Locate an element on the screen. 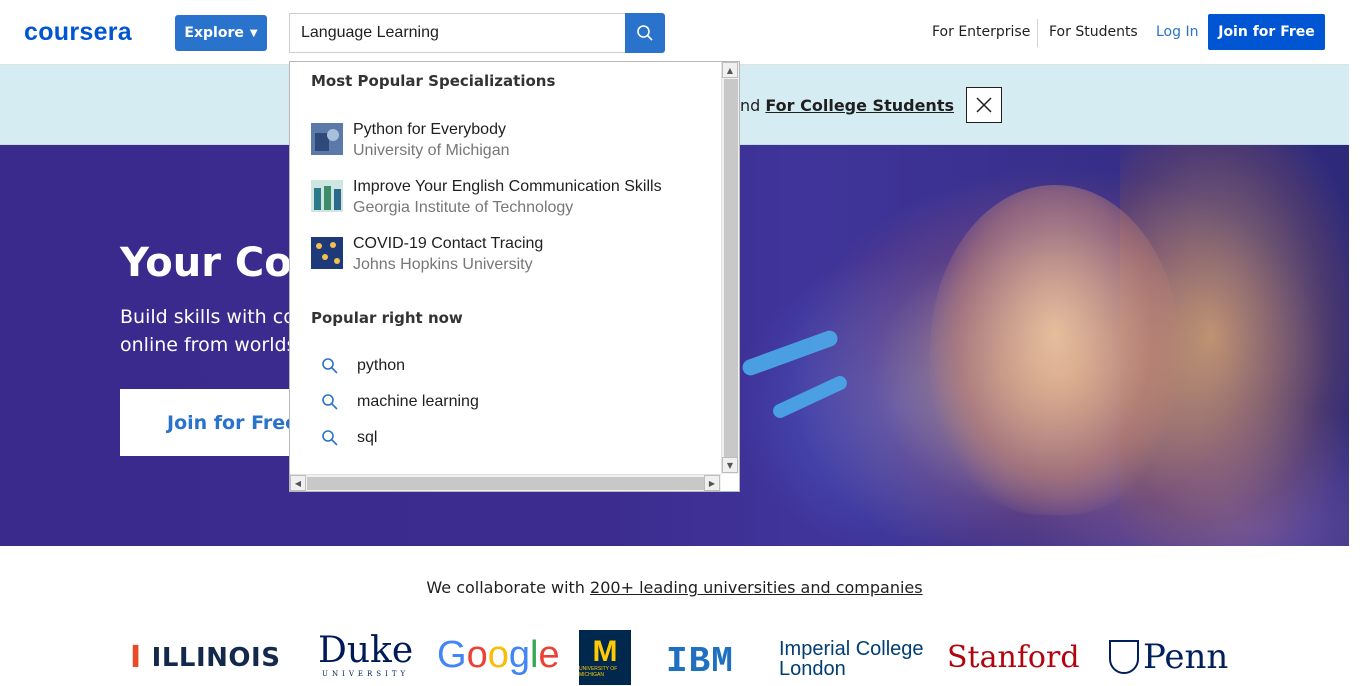 The width and height of the screenshot is (1366, 686). popular-search-item: machine learning is located at coordinates (471, 402).